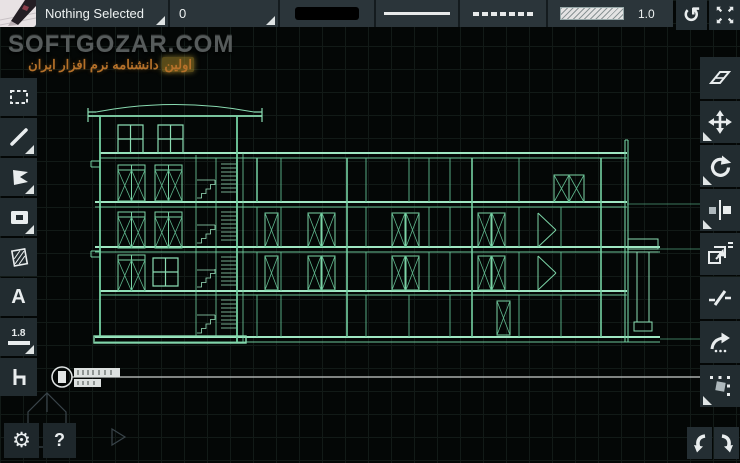 The height and width of the screenshot is (463, 740). I want to click on move-tool-button, so click(720, 122).